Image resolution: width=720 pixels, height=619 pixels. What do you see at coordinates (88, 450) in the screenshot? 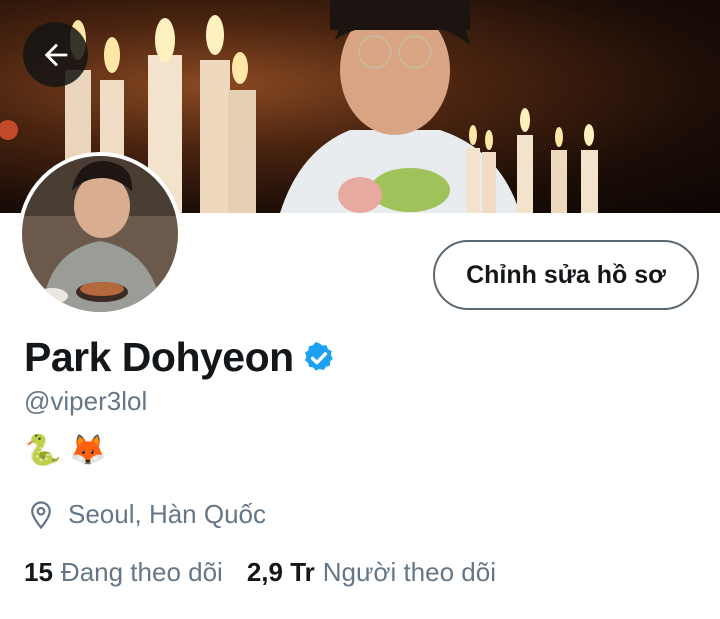
I see `fox-emoji: 🦊` at bounding box center [88, 450].